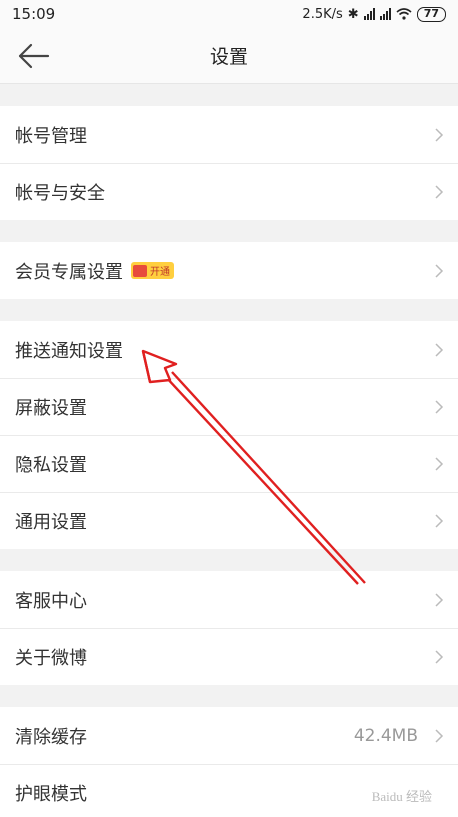 Image resolution: width=458 pixels, height=817 pixels. What do you see at coordinates (229, 14) in the screenshot?
I see `status-bar: 15:09 2.5K/s ✱ 77` at bounding box center [229, 14].